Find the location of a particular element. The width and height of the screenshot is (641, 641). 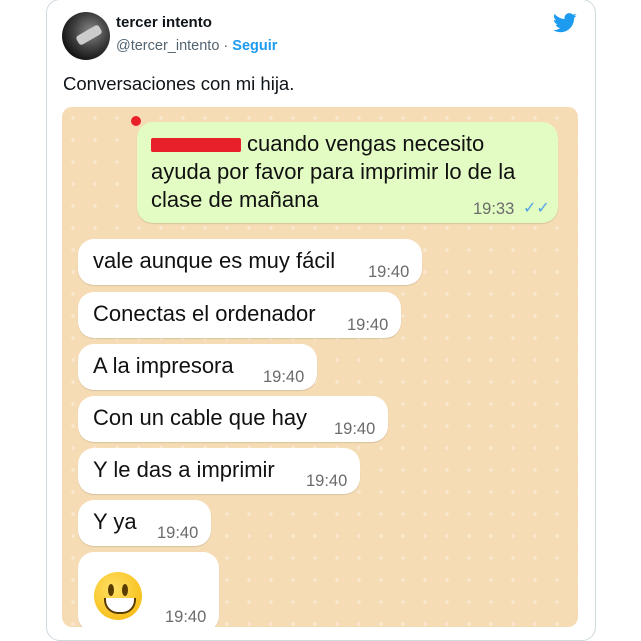

incoming-message: Y le das a imprimir 19:40 is located at coordinates (219, 471).